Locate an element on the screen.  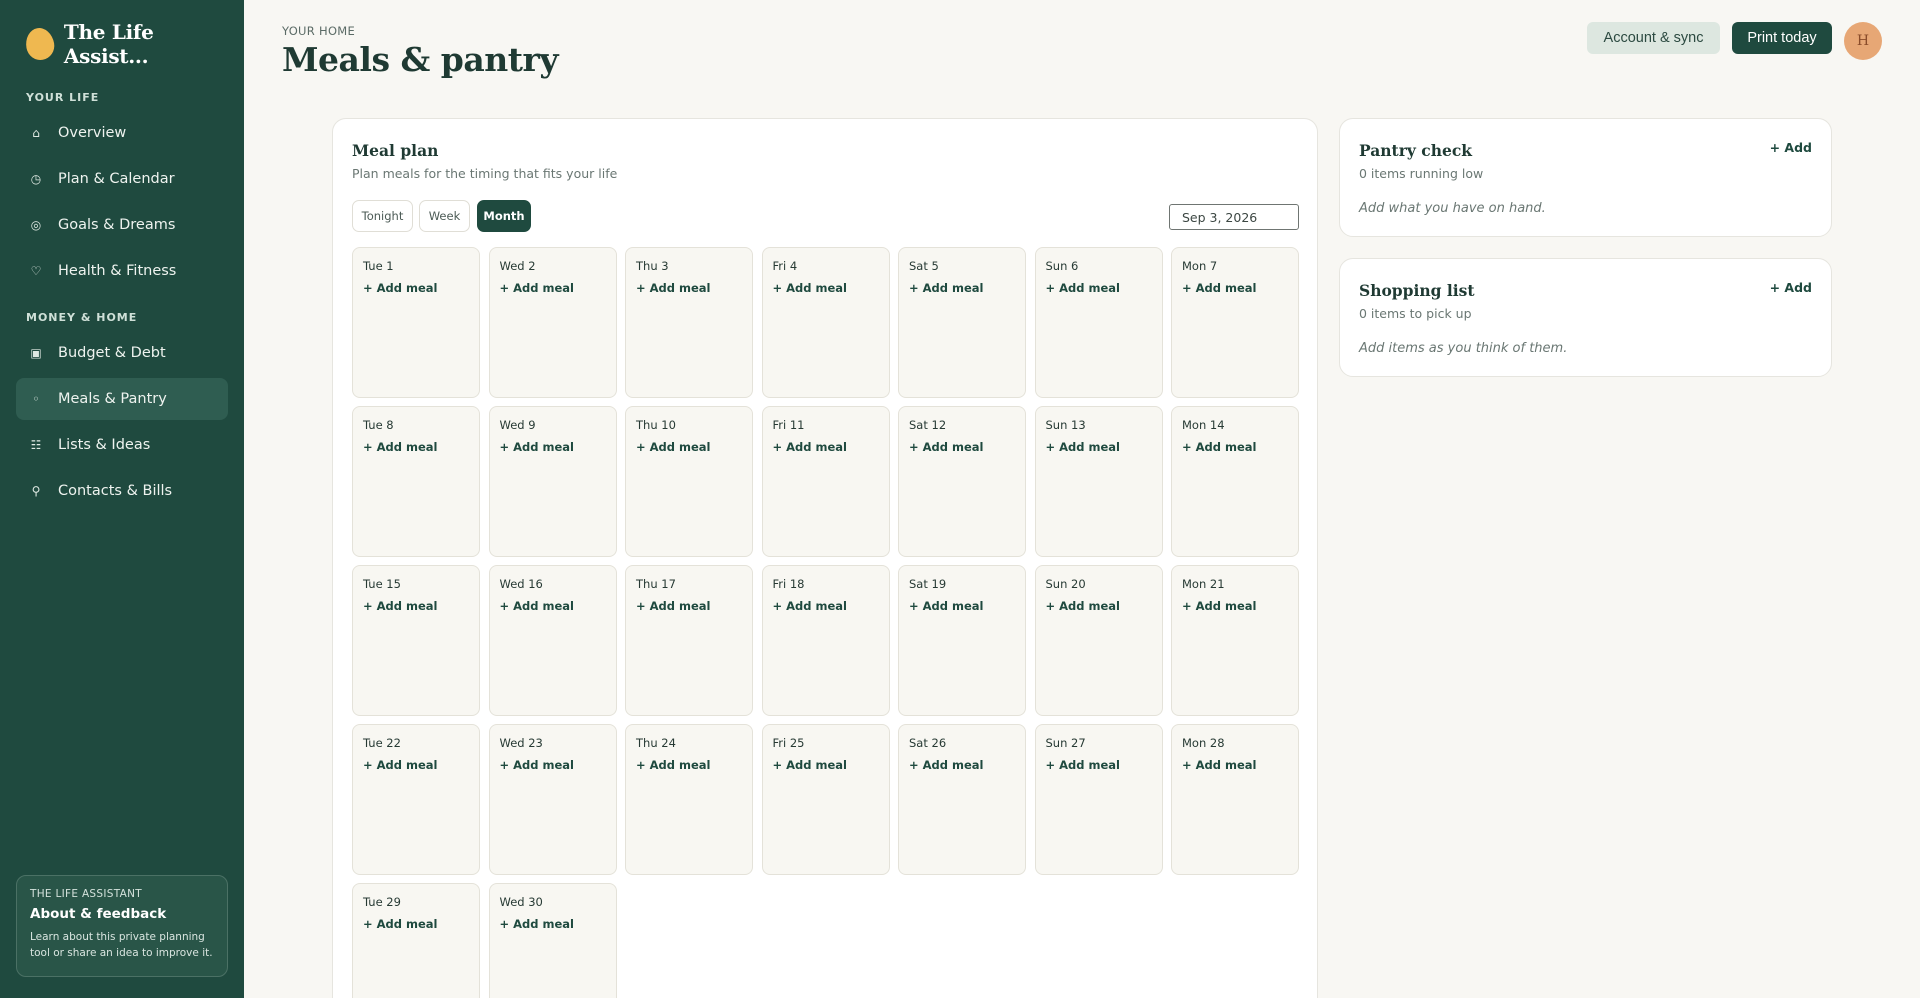
calendar-day-cell: Thu 10 + Add meal is located at coordinates (689, 481).